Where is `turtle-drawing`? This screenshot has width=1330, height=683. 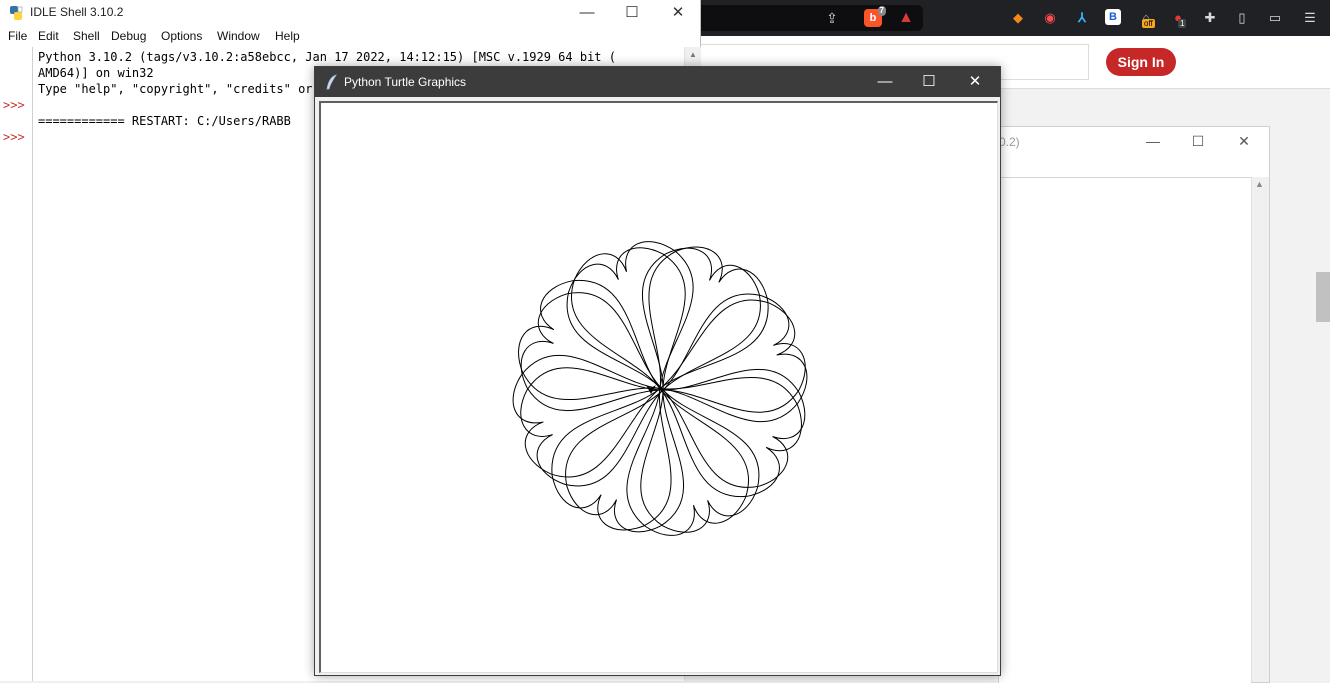
turtle-drawing is located at coordinates (660, 388).